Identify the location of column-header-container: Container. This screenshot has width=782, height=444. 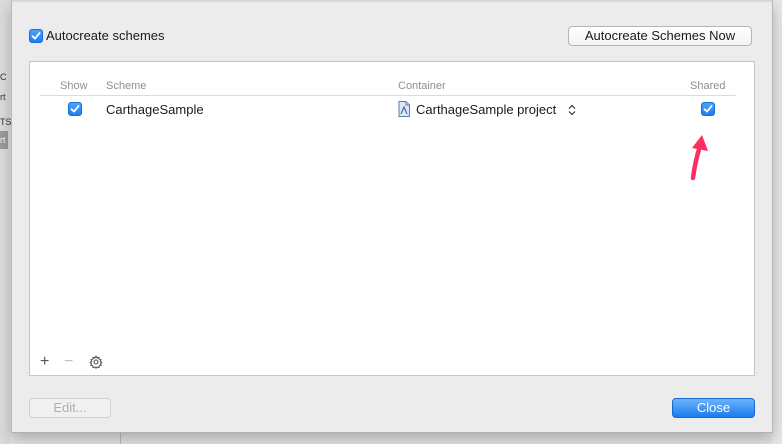
(422, 86).